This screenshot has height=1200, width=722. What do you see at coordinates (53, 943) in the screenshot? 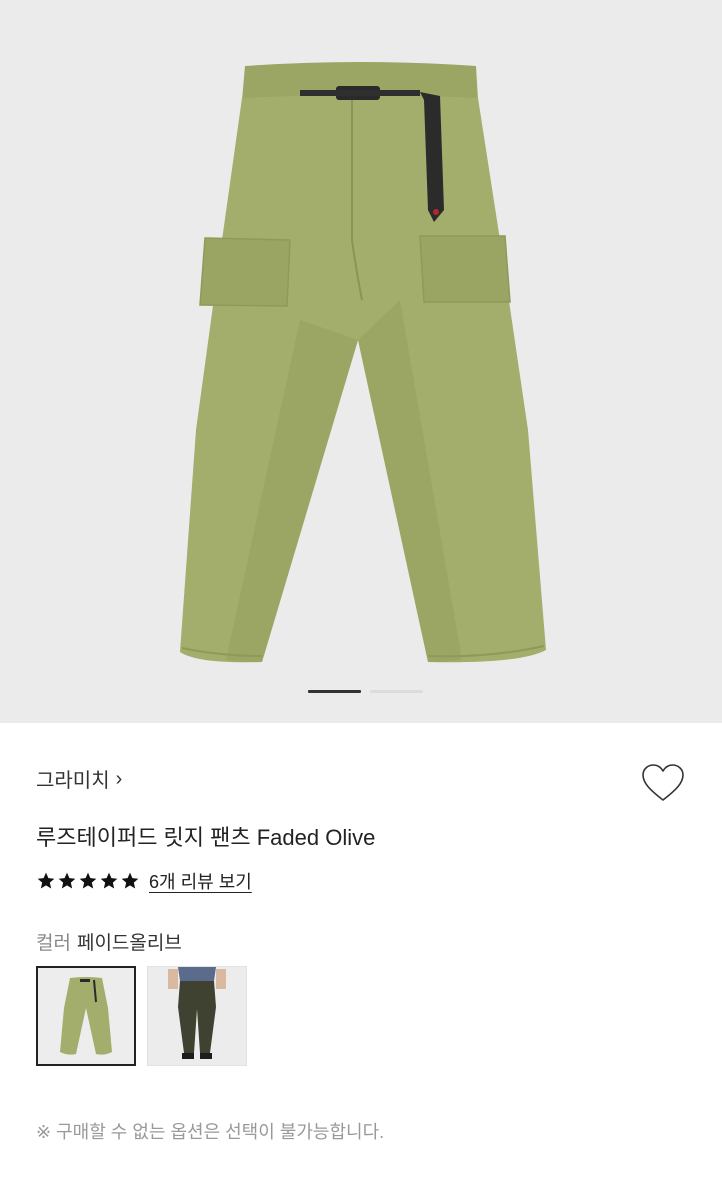
I see `color-label: 컬러` at bounding box center [53, 943].